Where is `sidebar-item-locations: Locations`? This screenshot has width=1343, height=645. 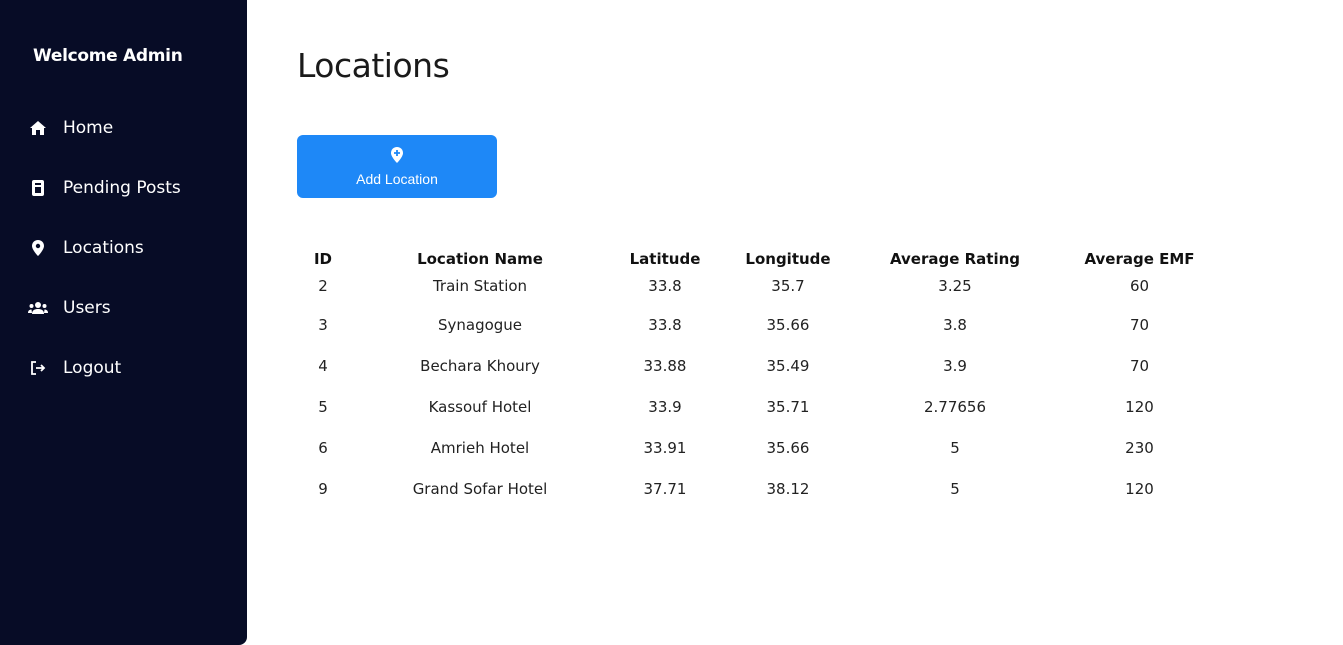 sidebar-item-locations: Locations is located at coordinates (86, 248).